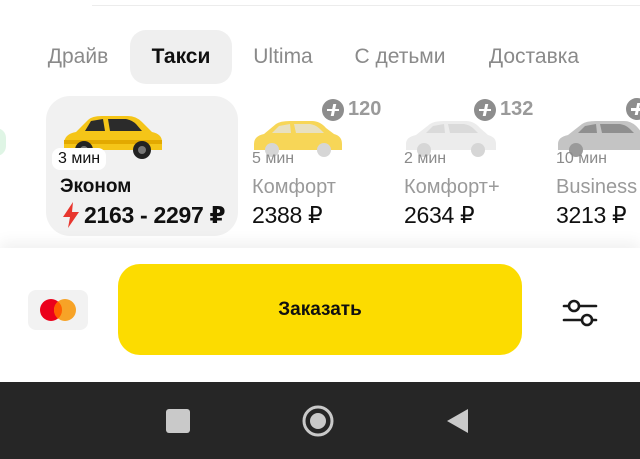 This screenshot has width=640, height=459. What do you see at coordinates (534, 57) in the screenshot?
I see `tab-delivery: Доставка` at bounding box center [534, 57].